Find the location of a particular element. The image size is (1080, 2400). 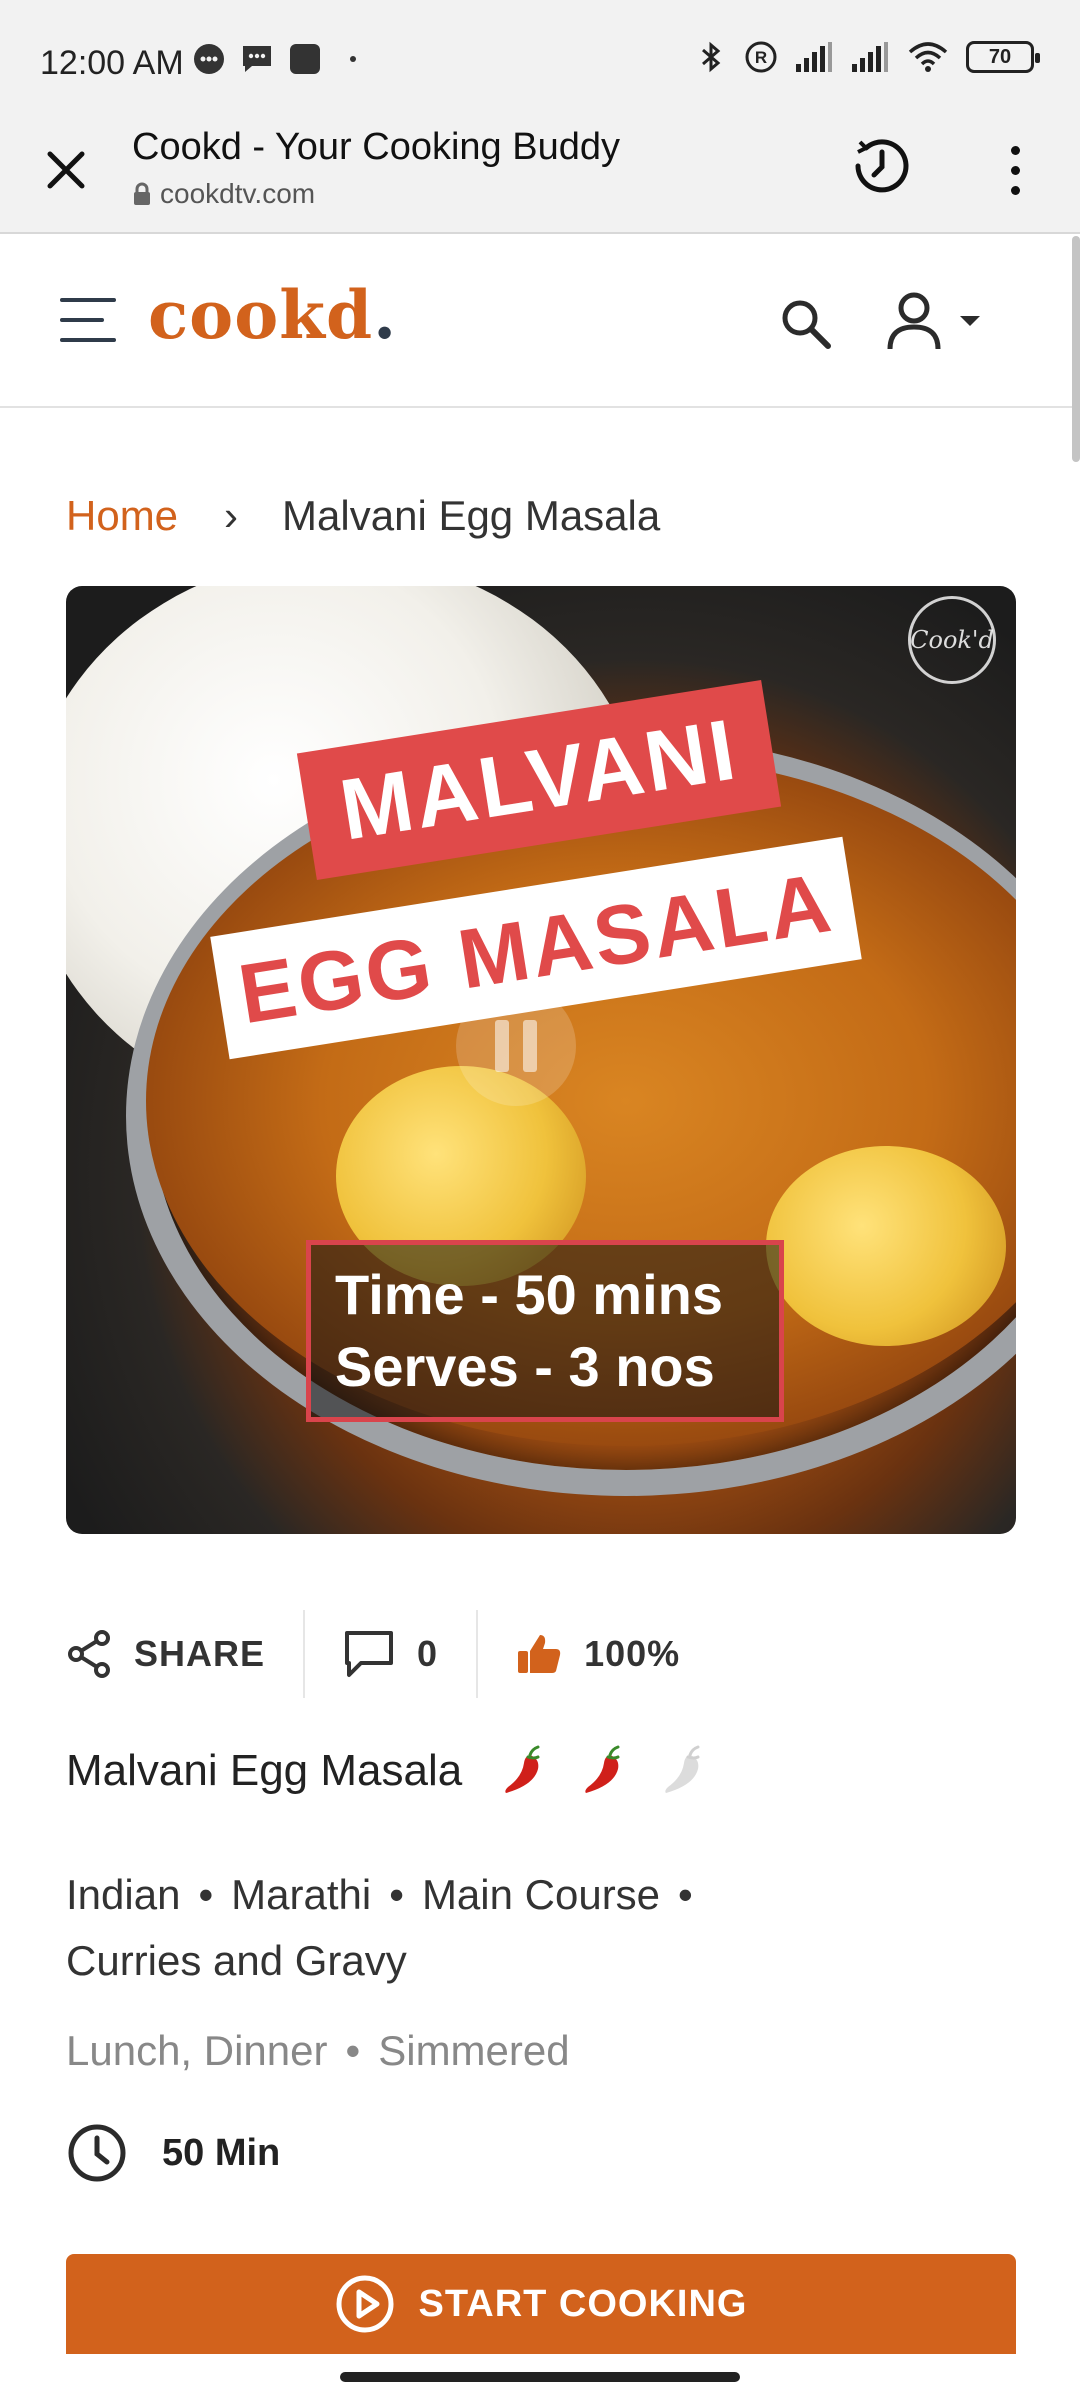

like-percent: 100% is located at coordinates (632, 1653).